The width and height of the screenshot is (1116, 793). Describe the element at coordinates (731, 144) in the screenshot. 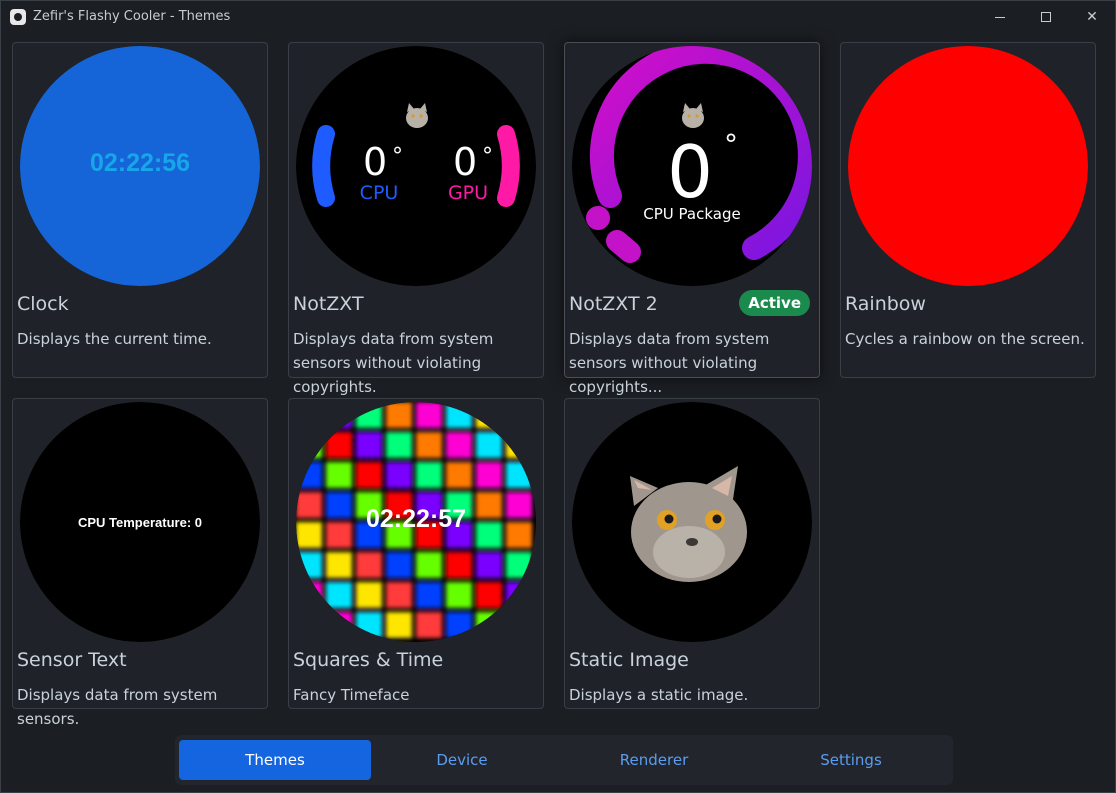

I see `package-degree: °` at that location.